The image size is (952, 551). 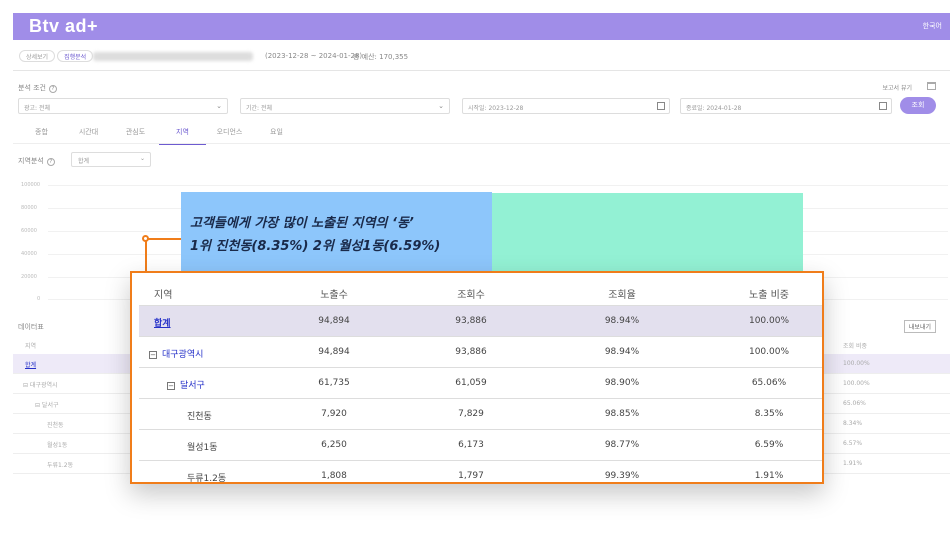 I want to click on y-tick: 100000, so click(x=31, y=185).